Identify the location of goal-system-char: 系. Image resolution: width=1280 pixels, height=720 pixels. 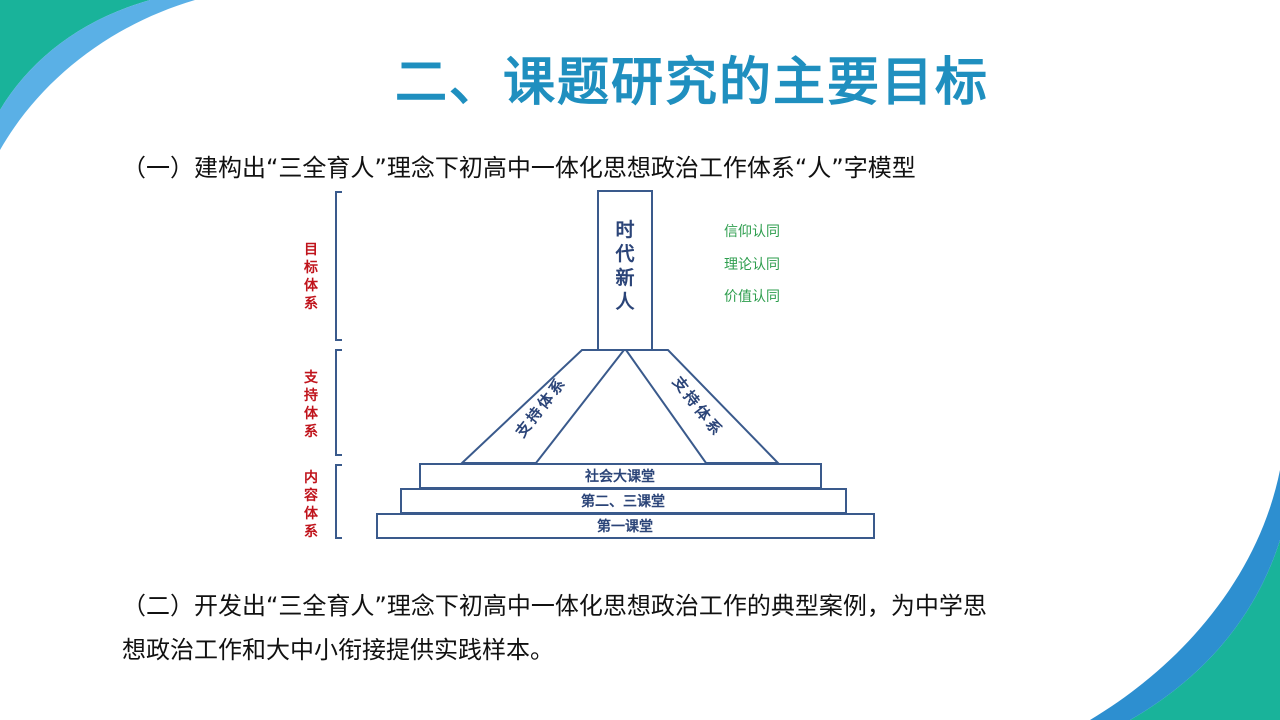
(311, 303).